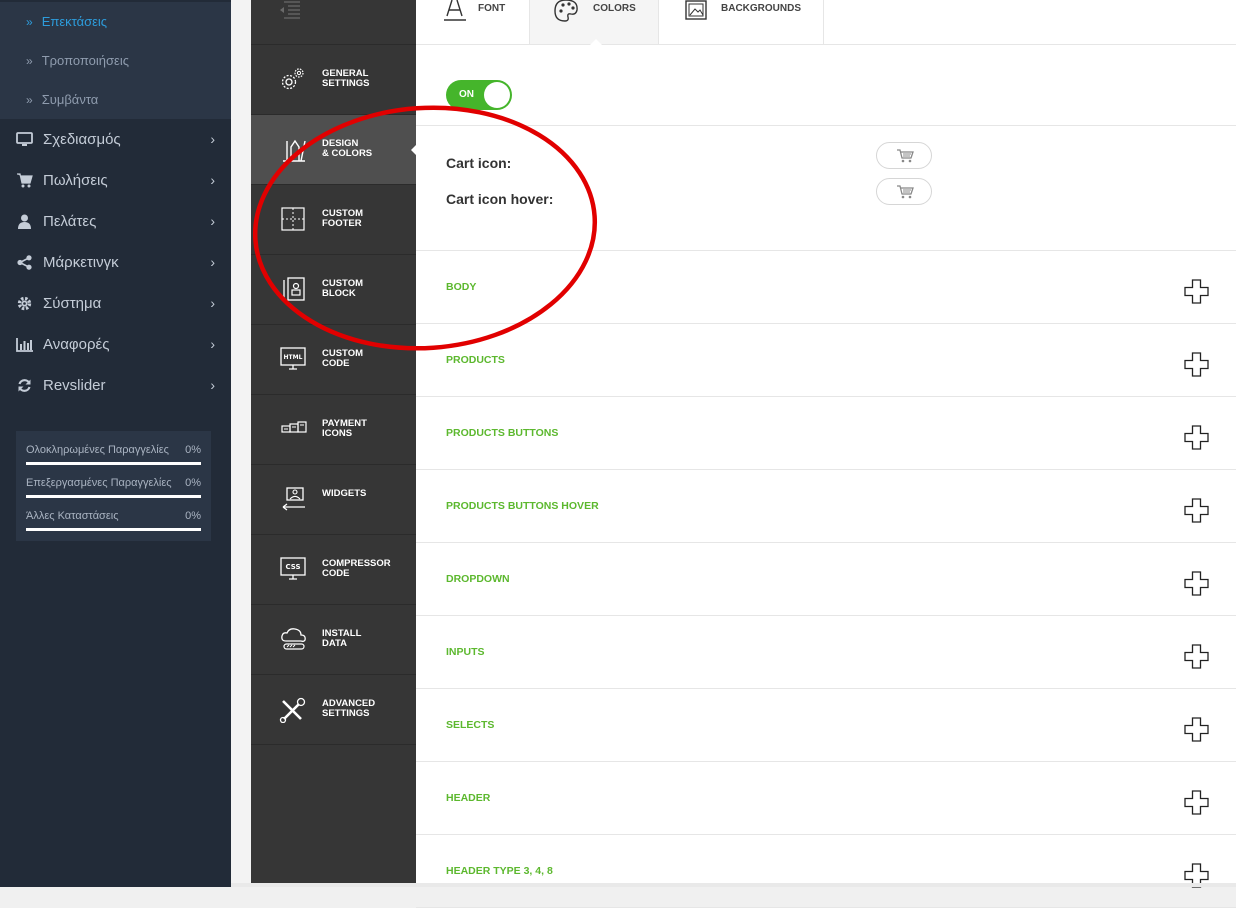  What do you see at coordinates (475, 360) in the screenshot?
I see `section-title: PRODUCTS` at bounding box center [475, 360].